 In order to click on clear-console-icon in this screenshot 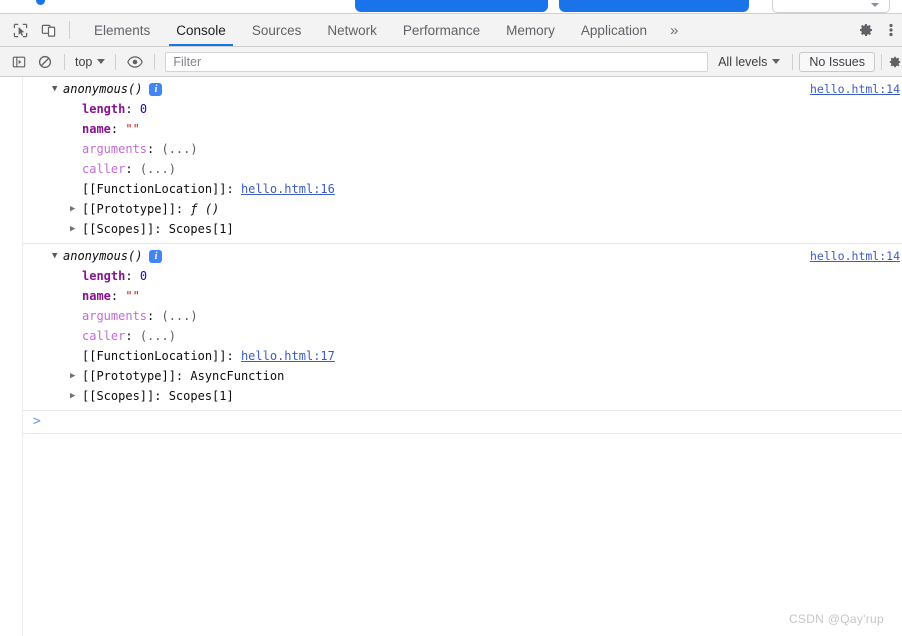, I will do `click(45, 62)`.